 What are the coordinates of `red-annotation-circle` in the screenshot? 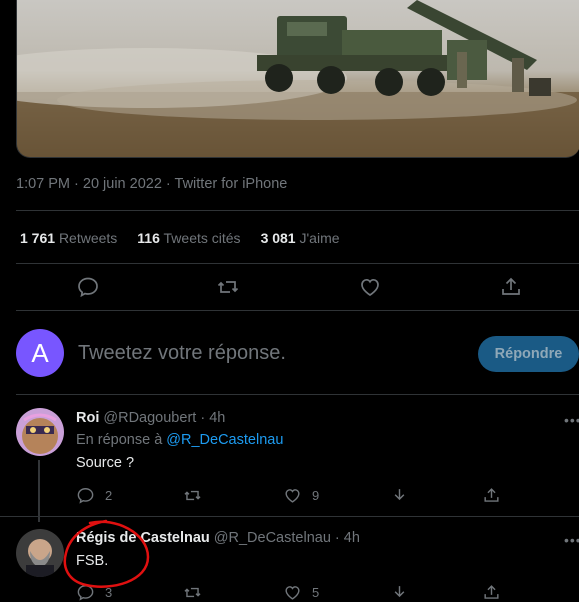 It's located at (106, 553).